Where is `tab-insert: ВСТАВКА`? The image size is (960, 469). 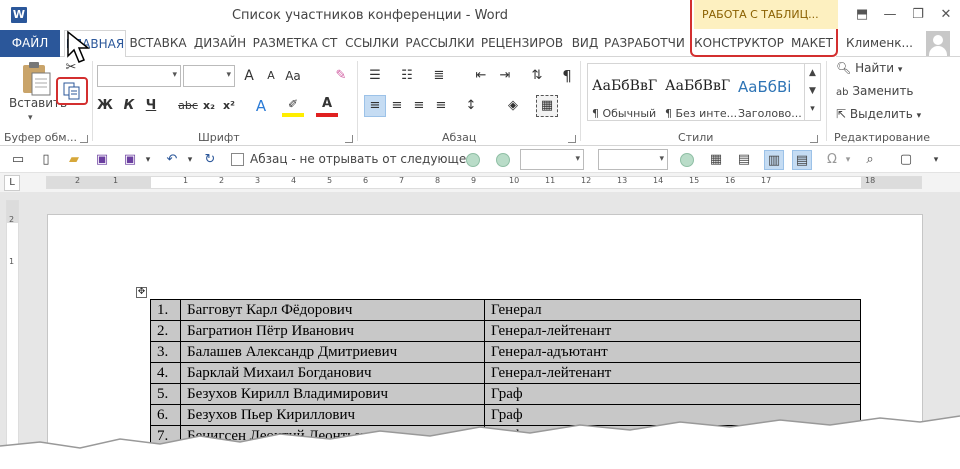
tab-insert: ВСТАВКА is located at coordinates (158, 43).